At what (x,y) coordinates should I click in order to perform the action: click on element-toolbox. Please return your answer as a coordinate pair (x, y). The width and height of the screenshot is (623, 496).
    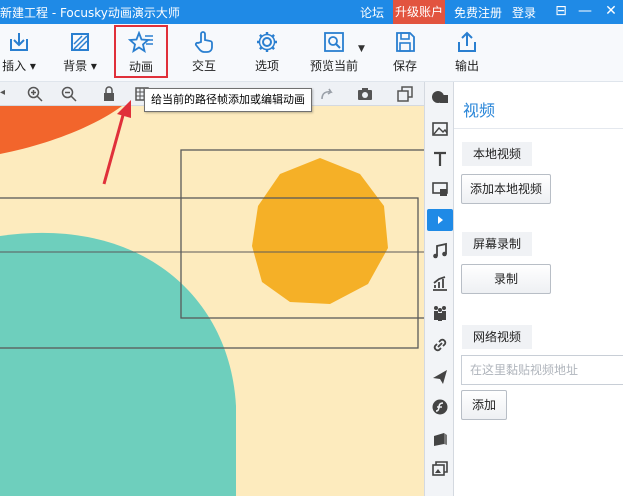
    Looking at the image, I should click on (439, 289).